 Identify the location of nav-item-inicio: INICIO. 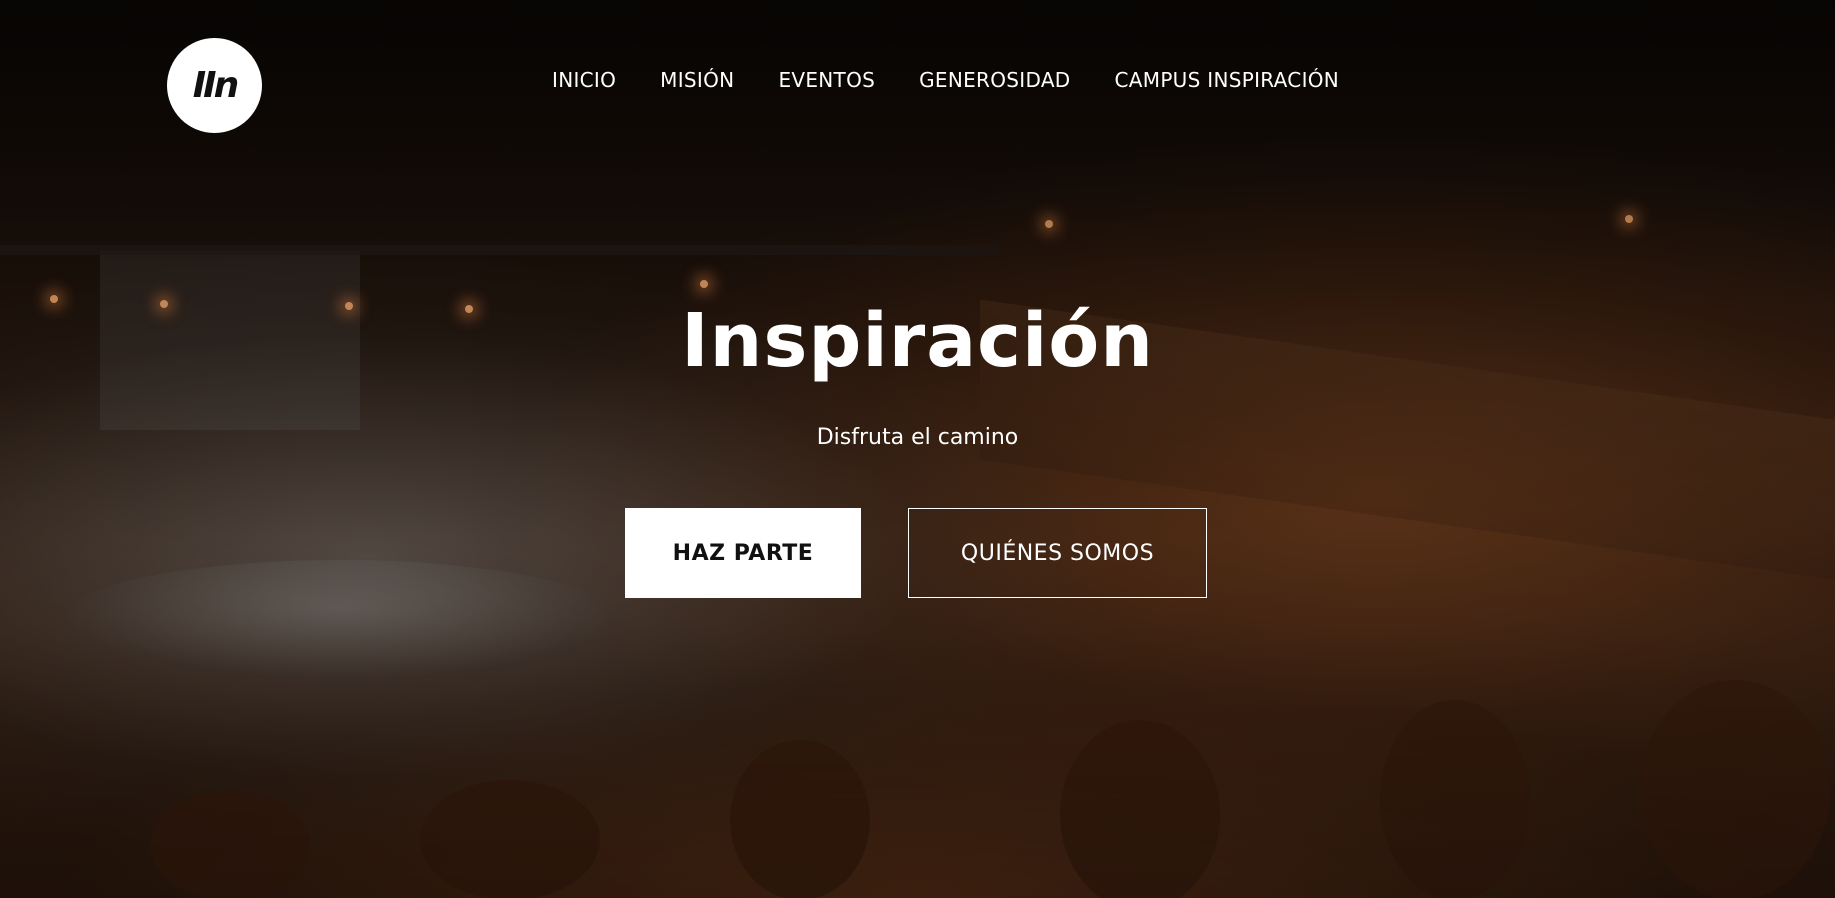
(584, 80).